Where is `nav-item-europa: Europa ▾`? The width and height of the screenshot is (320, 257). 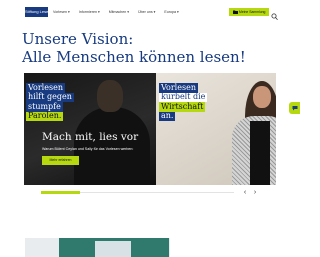
nav-item-europa: Europa ▾ is located at coordinates (171, 12).